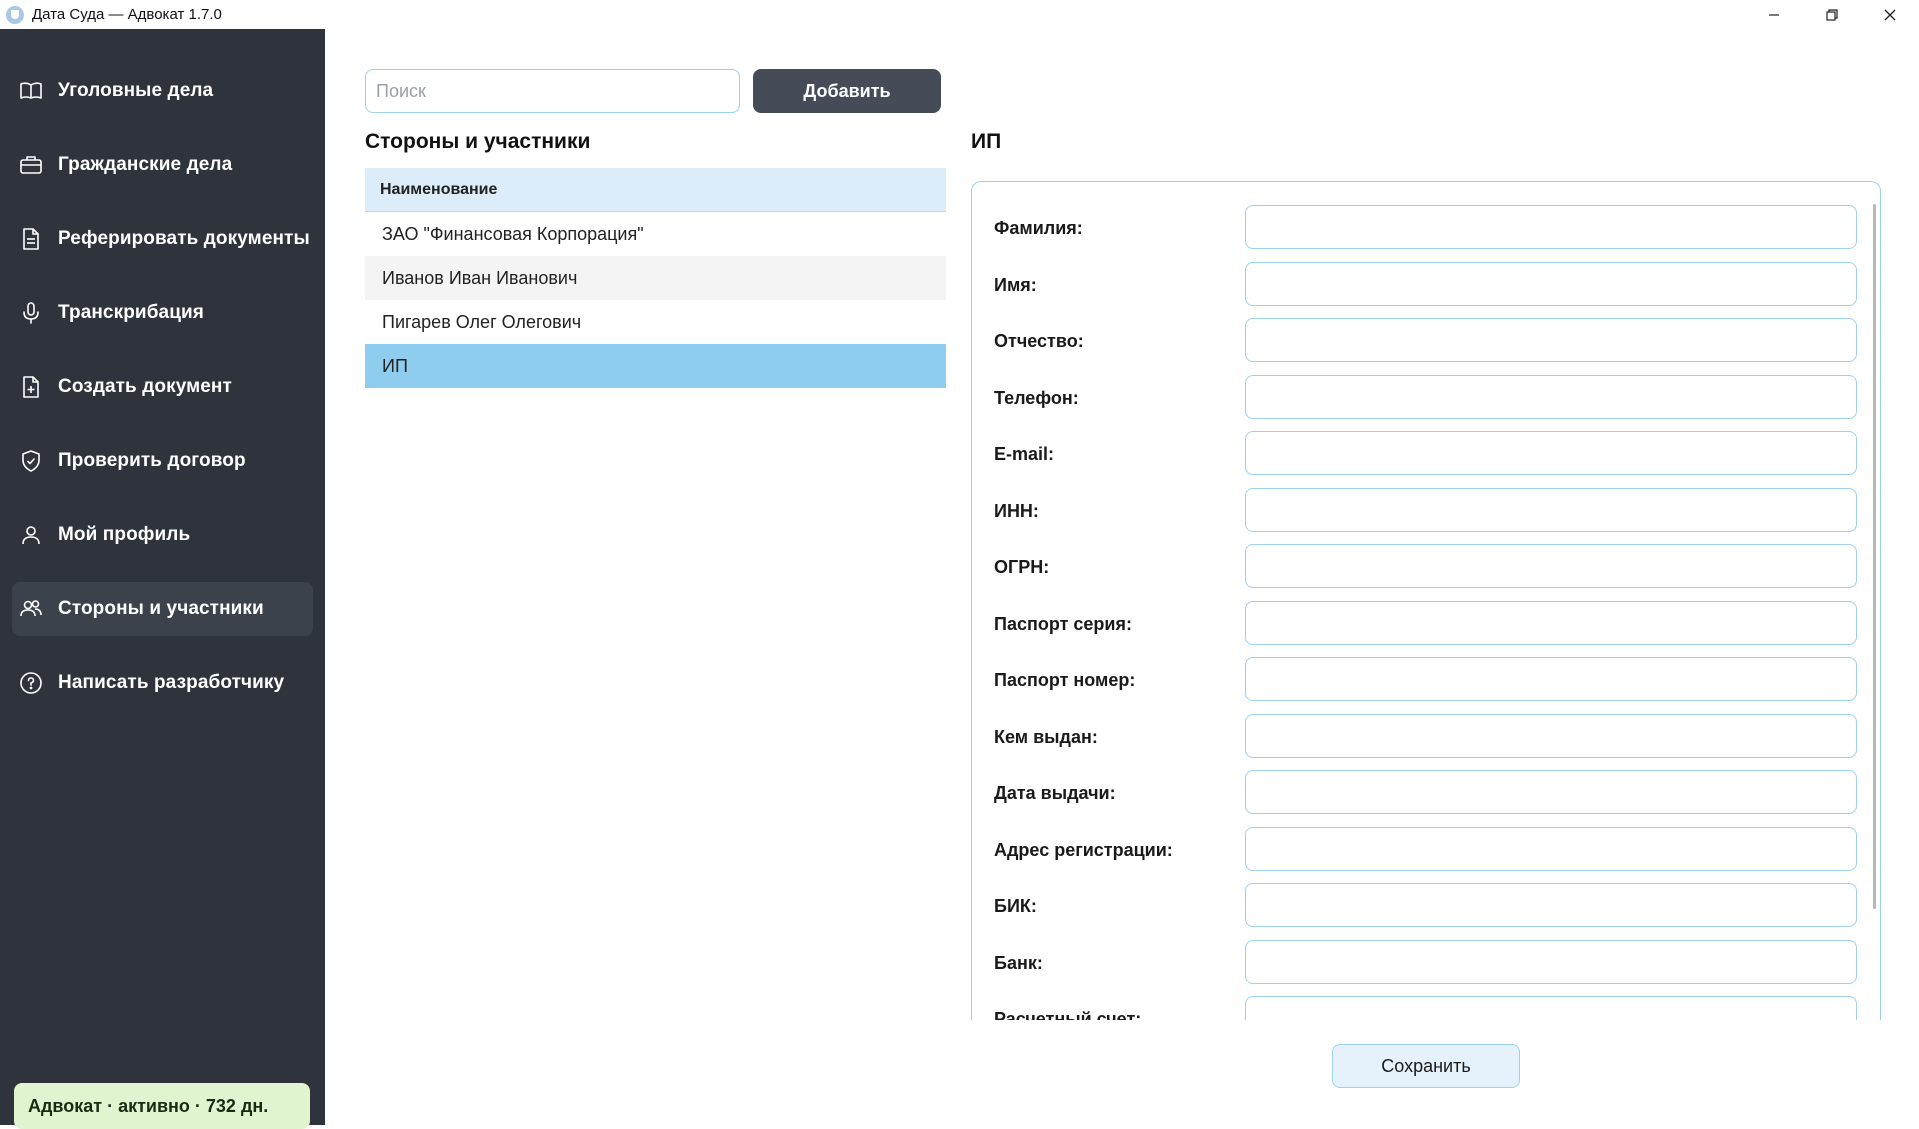 The image size is (1919, 1129). I want to click on field-registration-address: Адрес регистрации:, so click(1414, 849).